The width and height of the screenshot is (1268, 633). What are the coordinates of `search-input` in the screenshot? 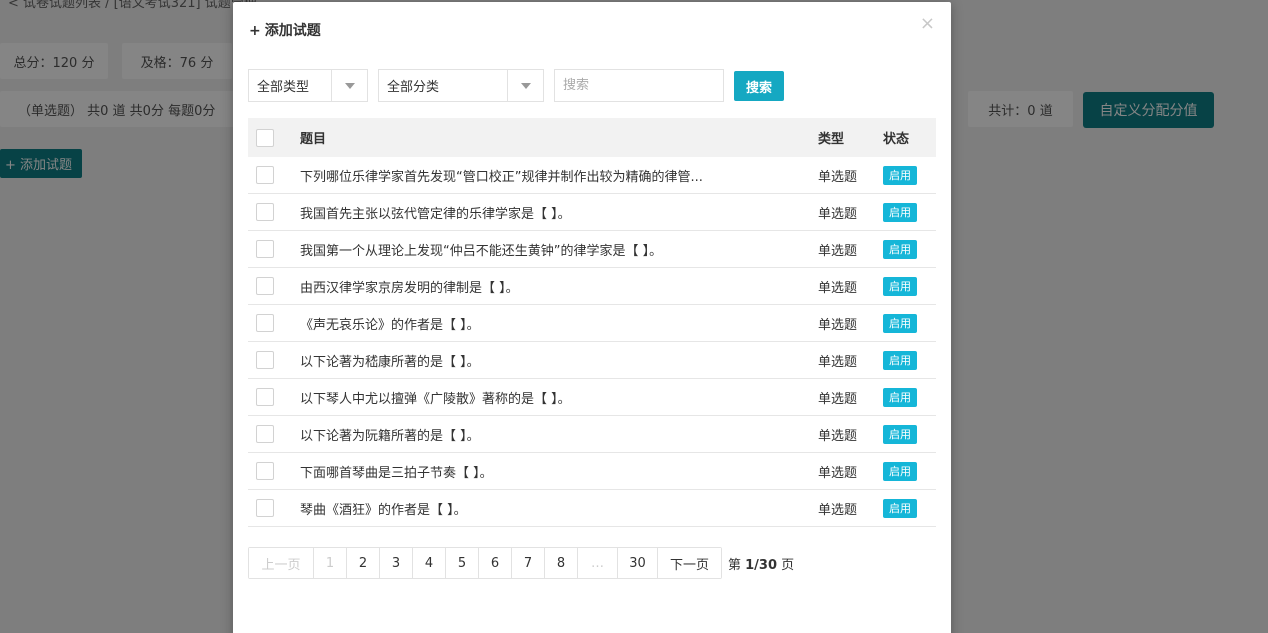 It's located at (639, 85).